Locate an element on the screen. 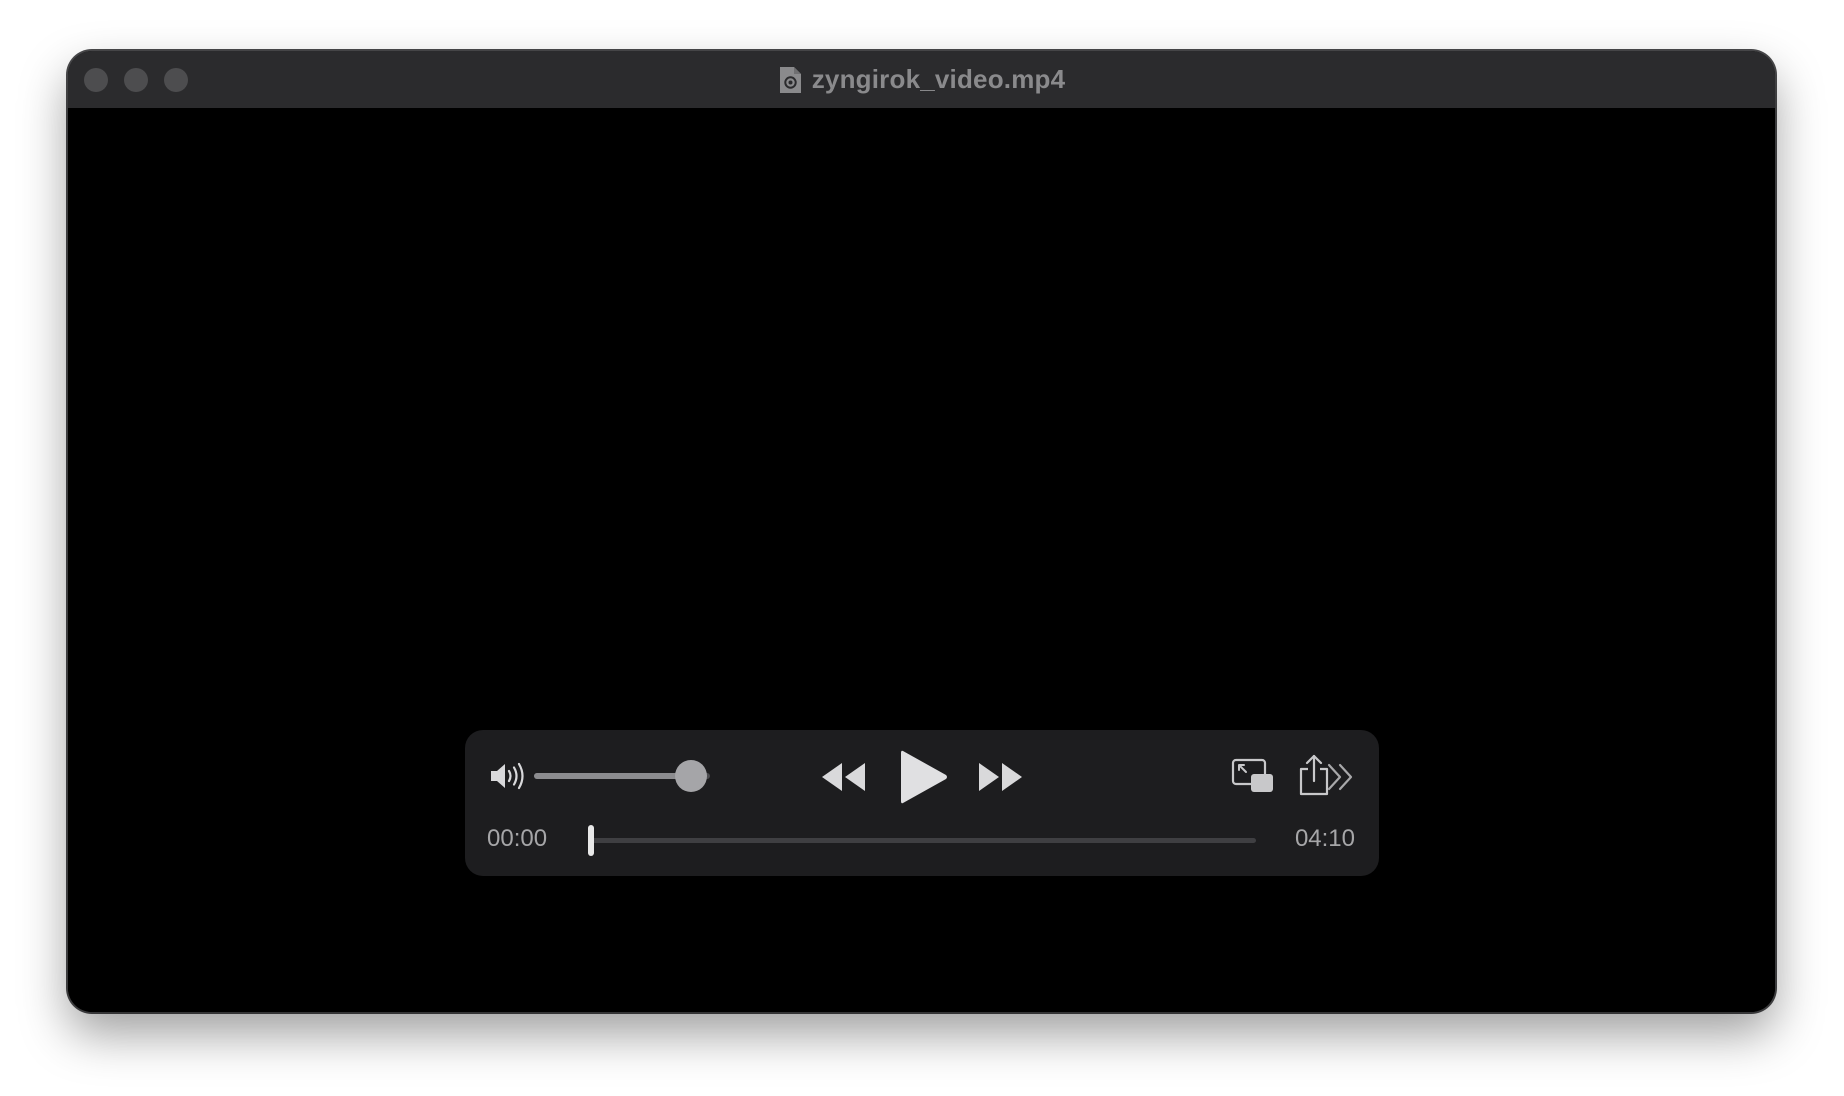 This screenshot has width=1844, height=1096. play-button is located at coordinates (923, 777).